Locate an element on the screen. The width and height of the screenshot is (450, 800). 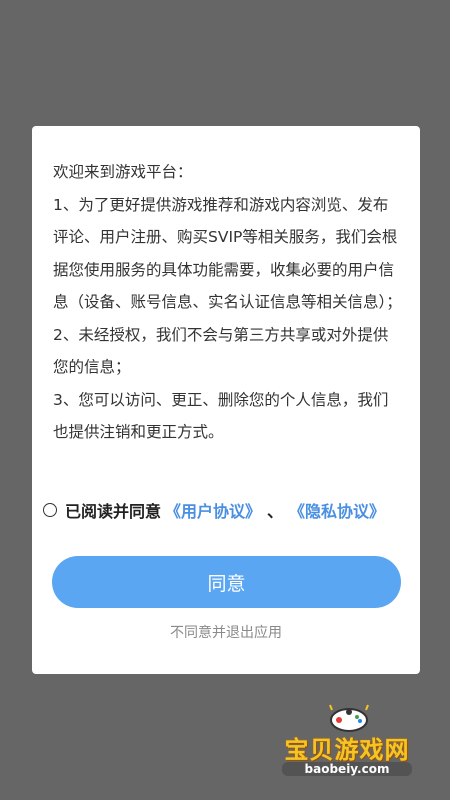
agree-radio is located at coordinates (50, 510).